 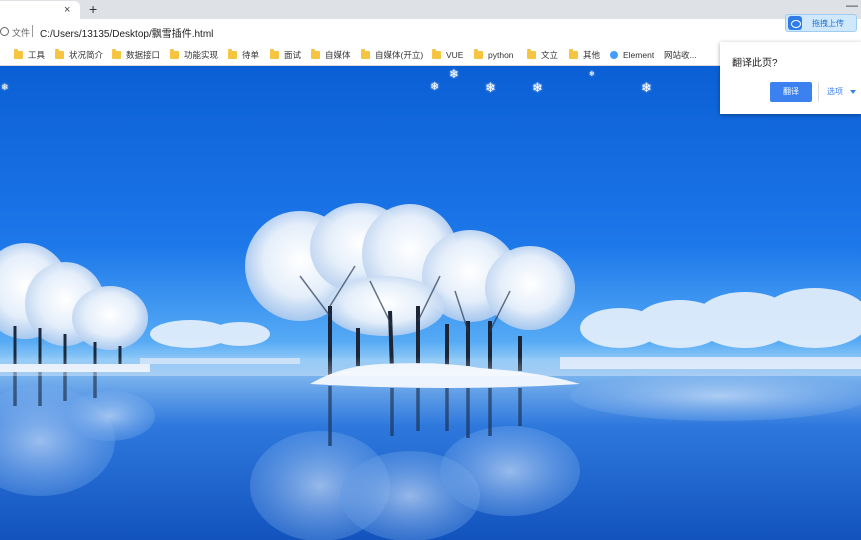 What do you see at coordinates (32, 31) in the screenshot?
I see `address-divider` at bounding box center [32, 31].